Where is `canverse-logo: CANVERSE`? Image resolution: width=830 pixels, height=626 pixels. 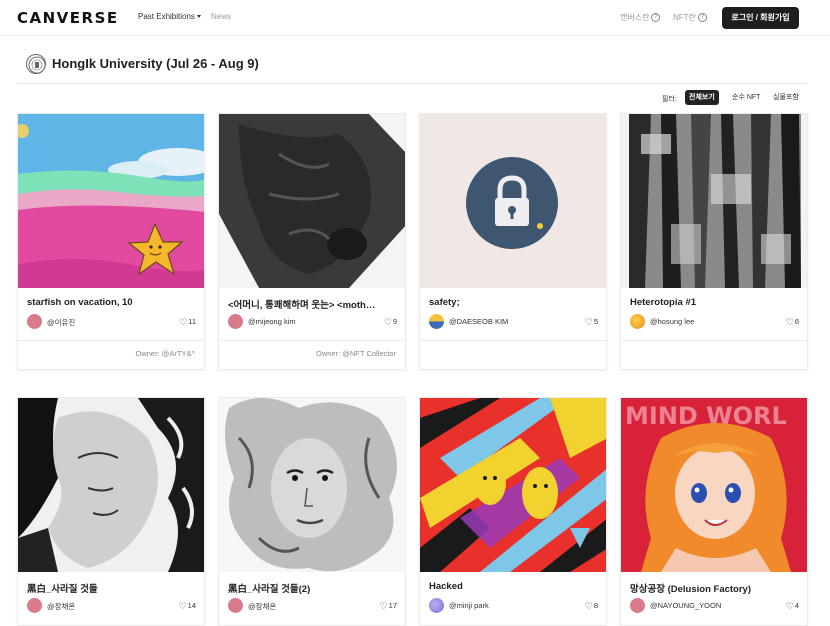 canverse-logo: CANVERSE is located at coordinates (68, 18).